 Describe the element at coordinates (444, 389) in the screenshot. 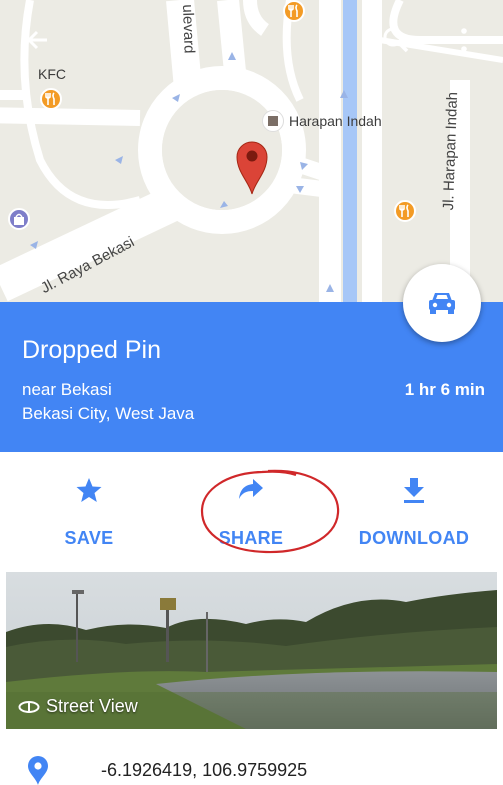

I see `travel-time: 1 hr 6 min` at that location.